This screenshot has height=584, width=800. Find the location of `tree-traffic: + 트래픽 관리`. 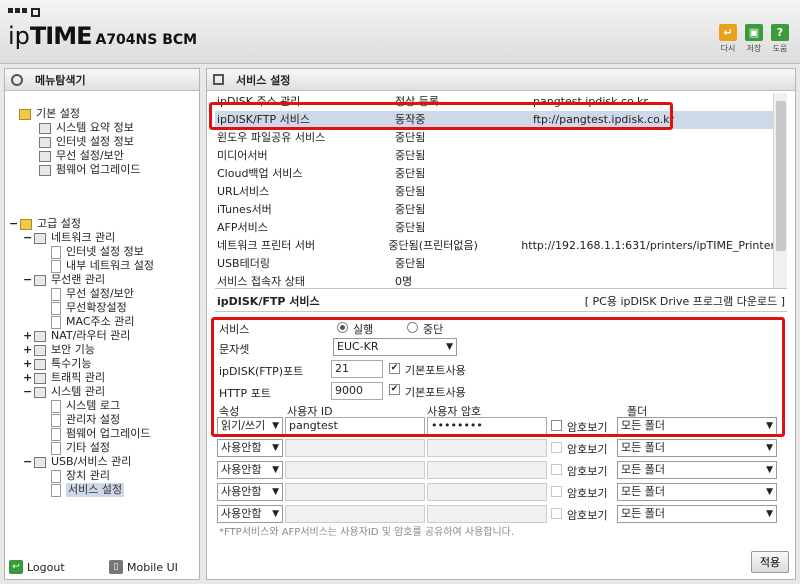

tree-traffic: + 트래픽 관리 is located at coordinates (64, 378).